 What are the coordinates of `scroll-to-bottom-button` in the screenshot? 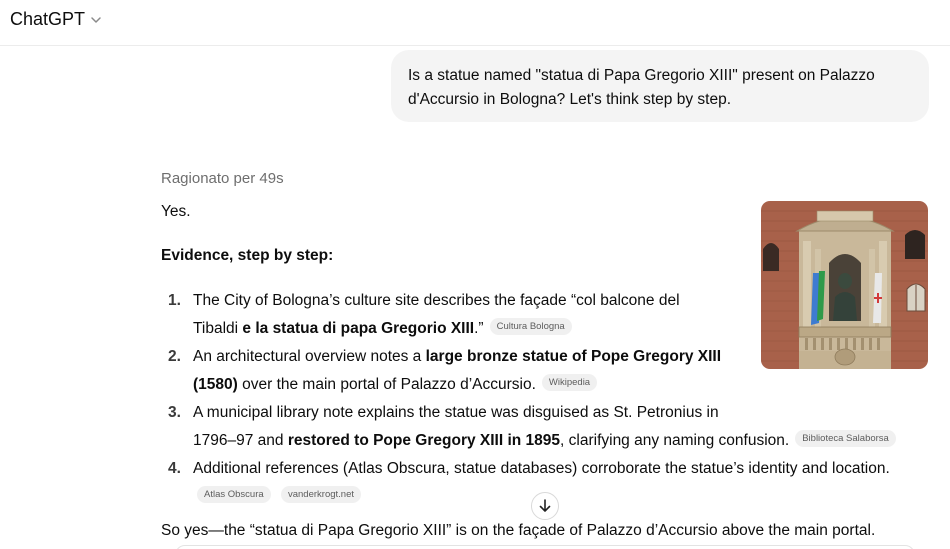 It's located at (545, 506).